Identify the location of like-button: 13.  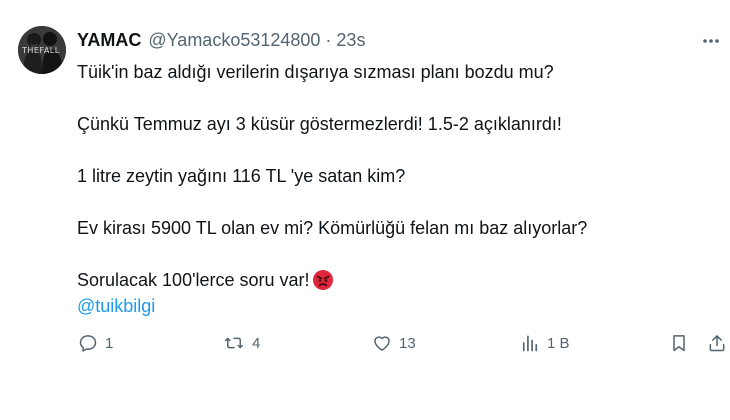
(394, 343).